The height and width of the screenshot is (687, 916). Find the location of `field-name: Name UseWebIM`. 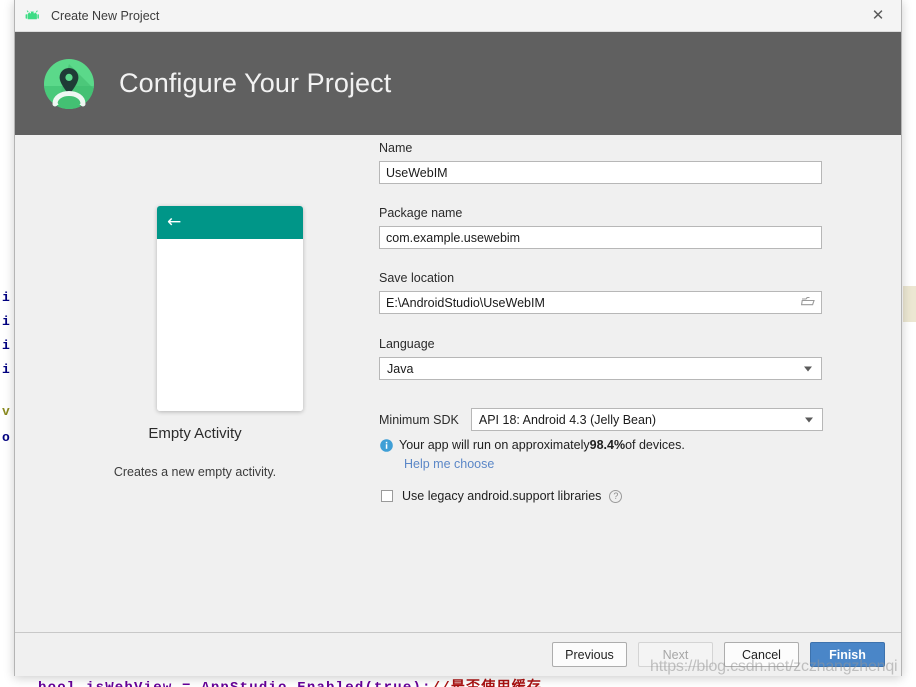

field-name: Name UseWebIM is located at coordinates (600, 162).